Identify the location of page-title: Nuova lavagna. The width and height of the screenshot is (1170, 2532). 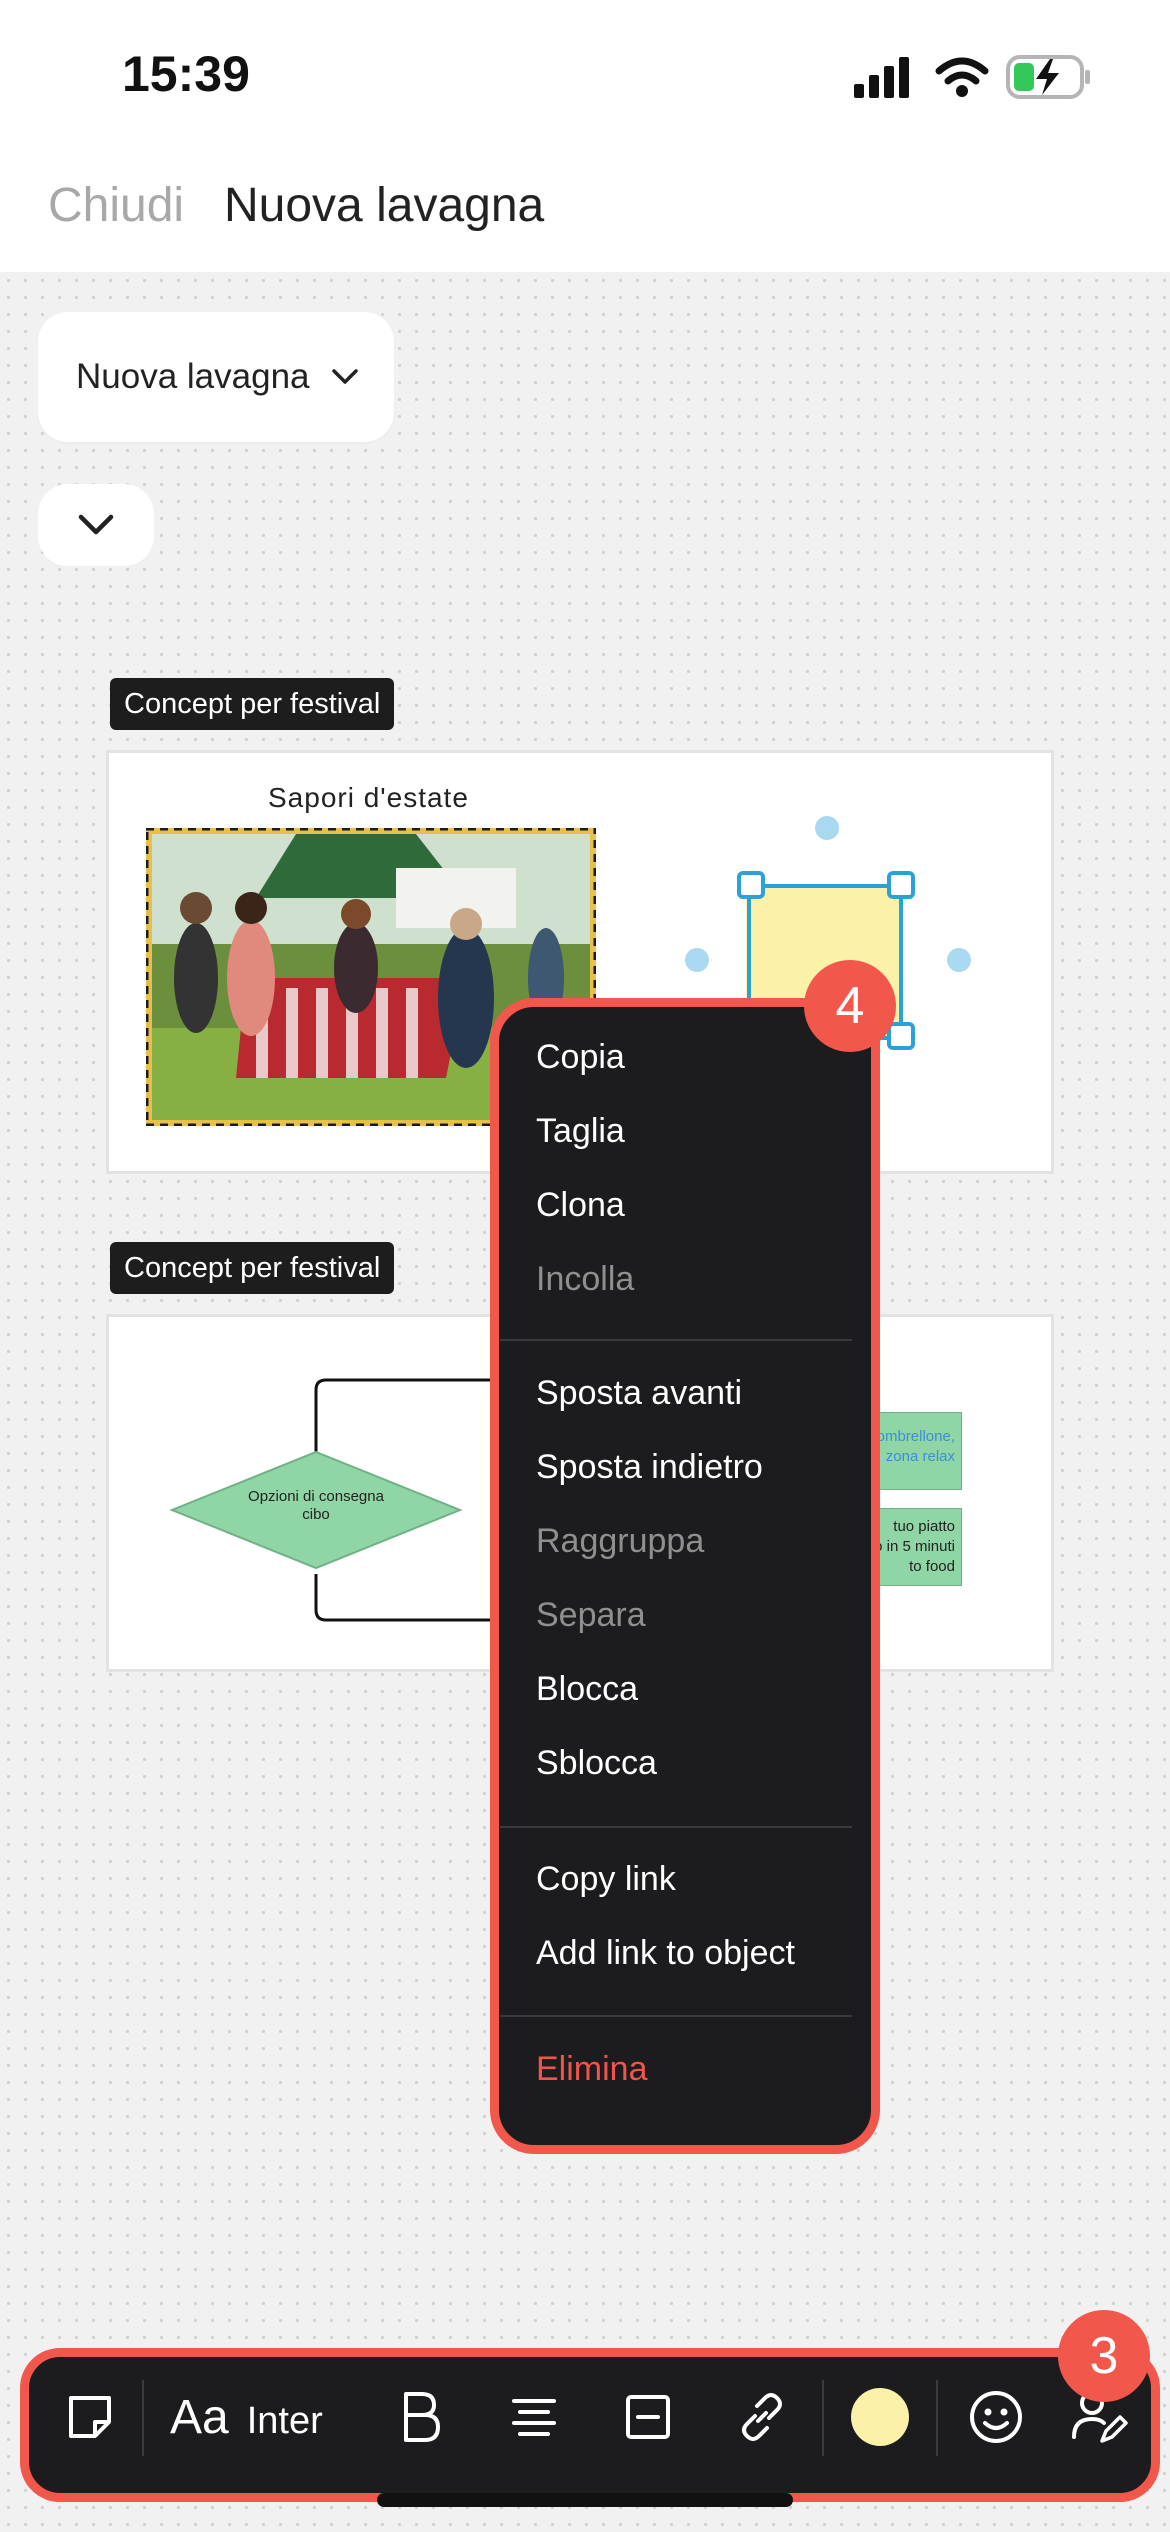
(384, 205).